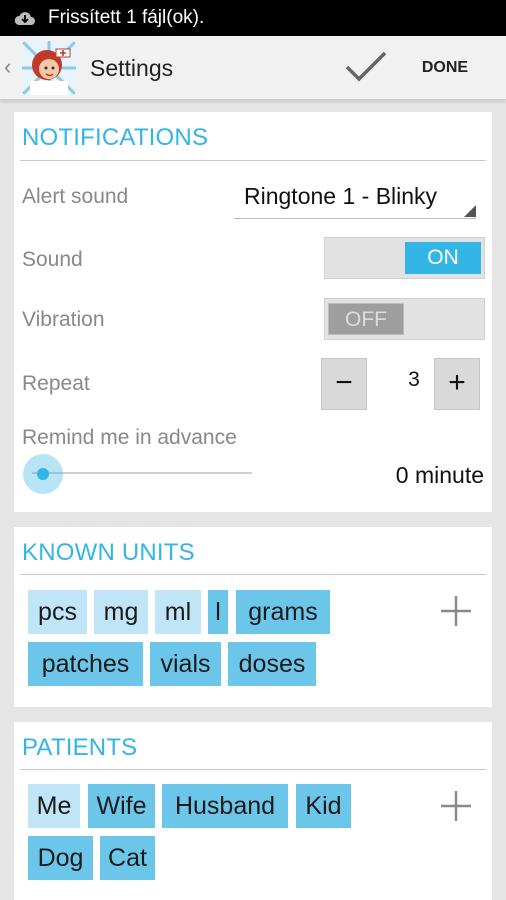 The height and width of the screenshot is (900, 506). I want to click on status-bar: Frissített 1 fájl(ok)., so click(253, 18).